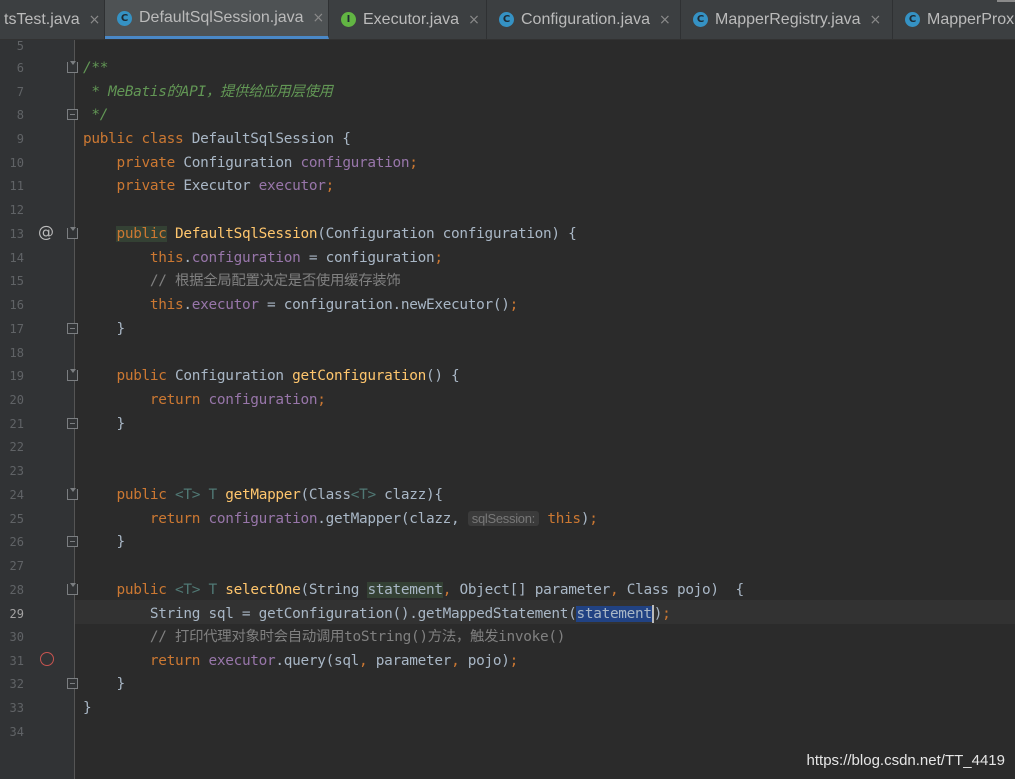 The width and height of the screenshot is (1015, 779). I want to click on line-number: 6, so click(20, 68).